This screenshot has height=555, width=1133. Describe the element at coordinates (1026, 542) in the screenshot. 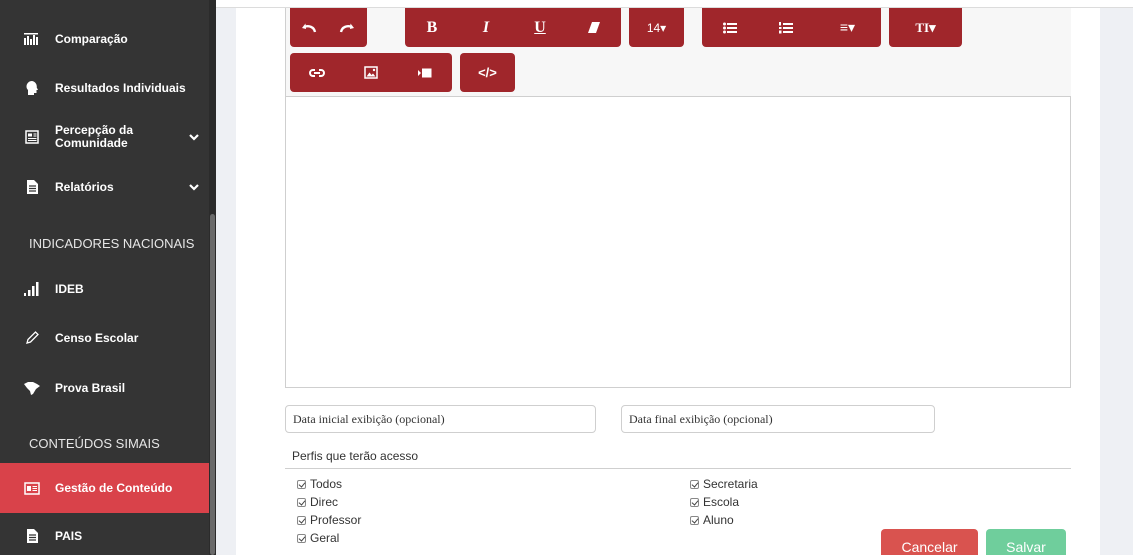

I see `save-button: Salvar` at that location.